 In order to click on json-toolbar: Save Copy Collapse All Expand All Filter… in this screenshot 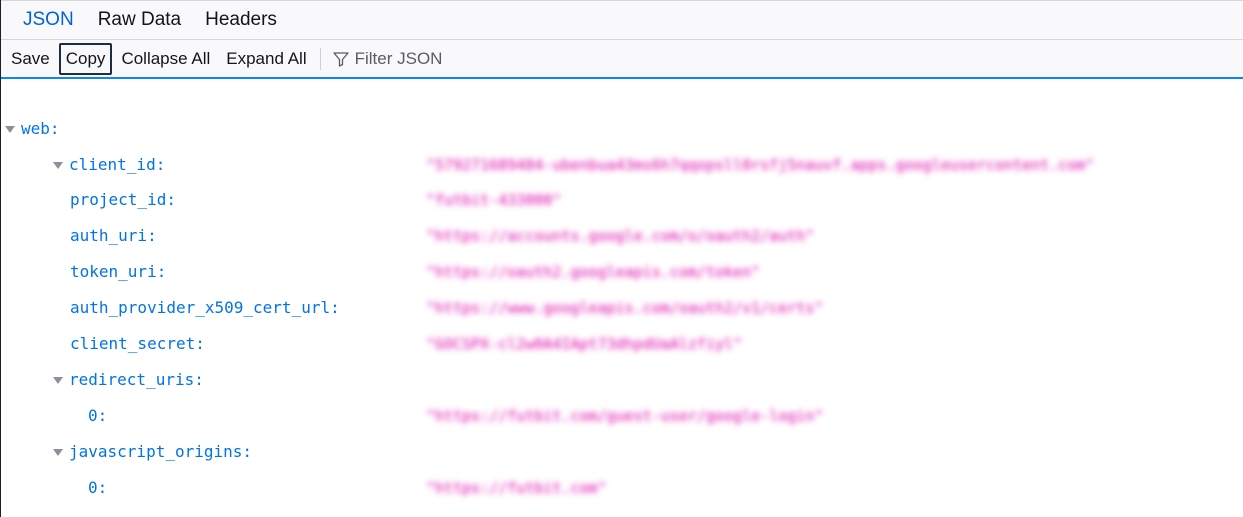, I will do `click(622, 59)`.